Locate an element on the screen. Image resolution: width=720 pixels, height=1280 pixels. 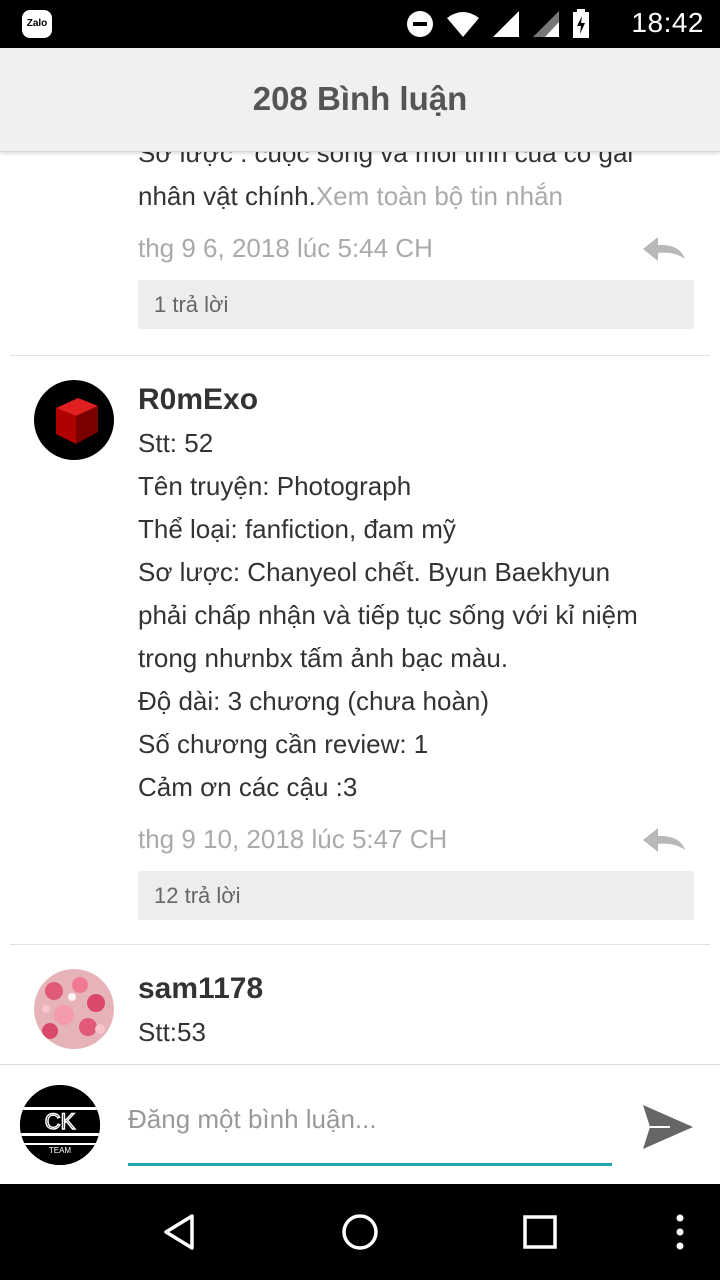
comment-text: nhân vật chính. is located at coordinates (227, 196).